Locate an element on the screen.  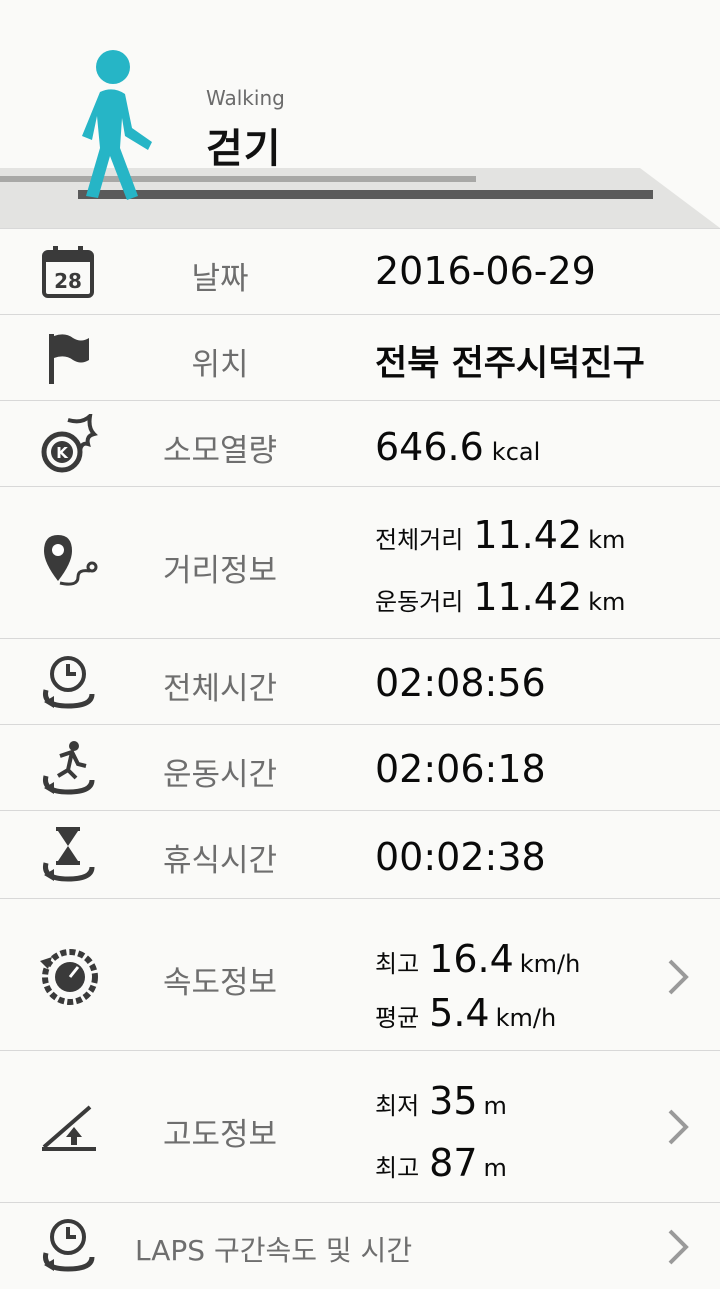
altitude-min-value: 35 is located at coordinates (453, 1101).